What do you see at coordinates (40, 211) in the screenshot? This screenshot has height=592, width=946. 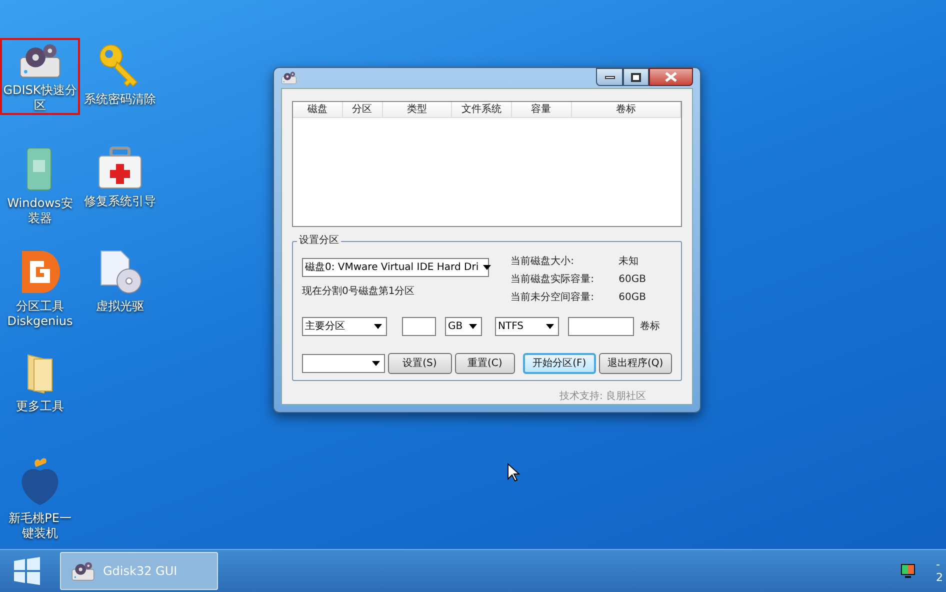 I see `desktop-icon-label: Windows安装器` at bounding box center [40, 211].